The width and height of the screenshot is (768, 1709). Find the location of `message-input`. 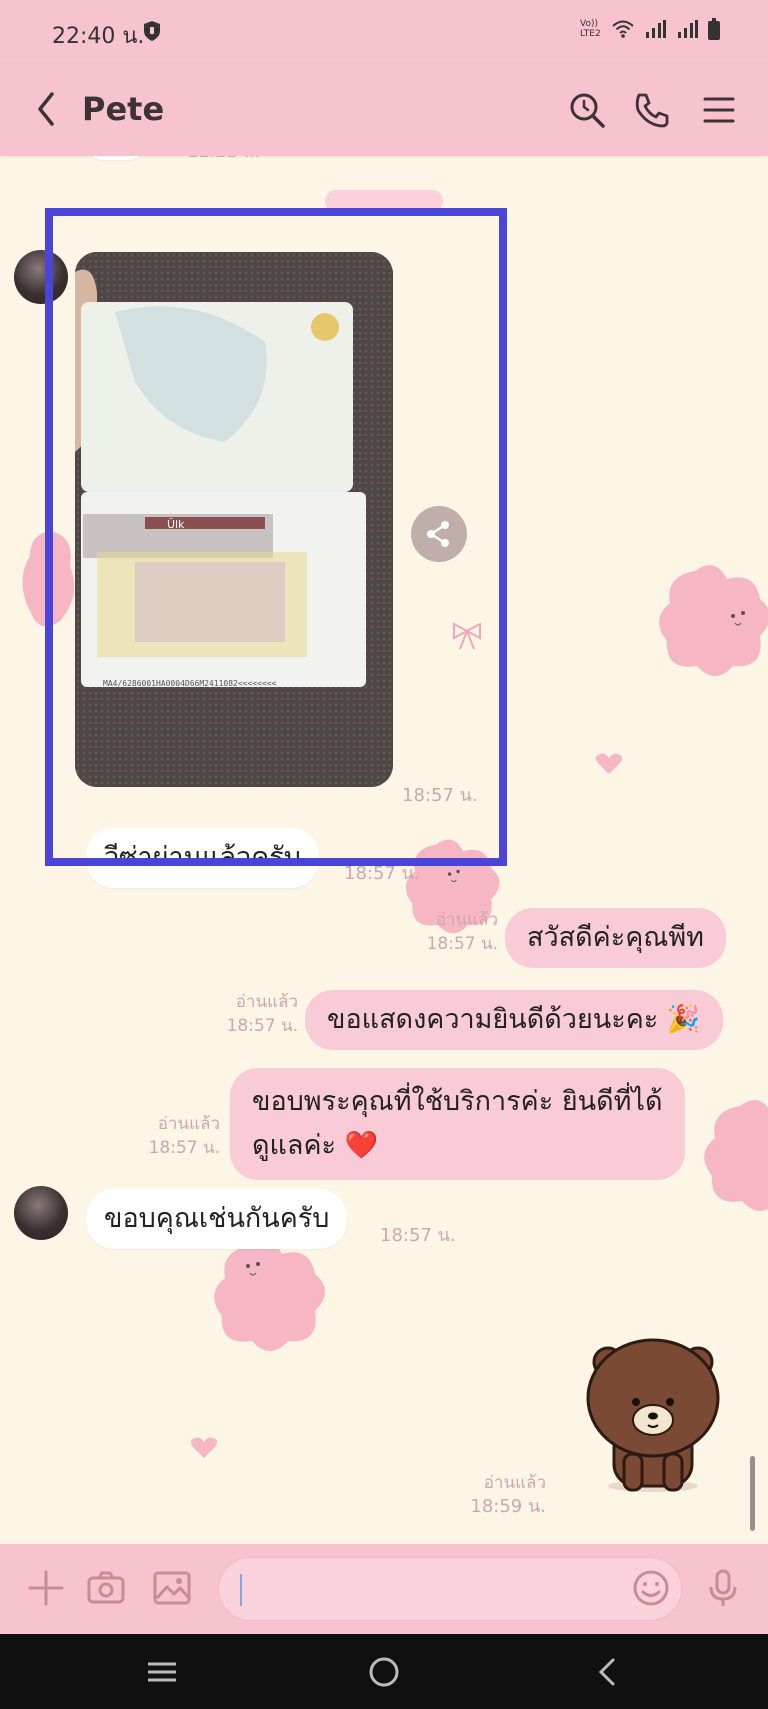

message-input is located at coordinates (450, 1589).